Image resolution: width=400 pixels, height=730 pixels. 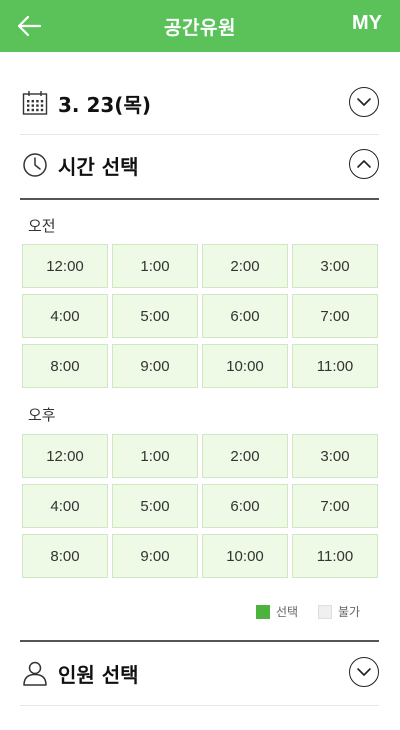 I want to click on clock-icon, so click(x=35, y=165).